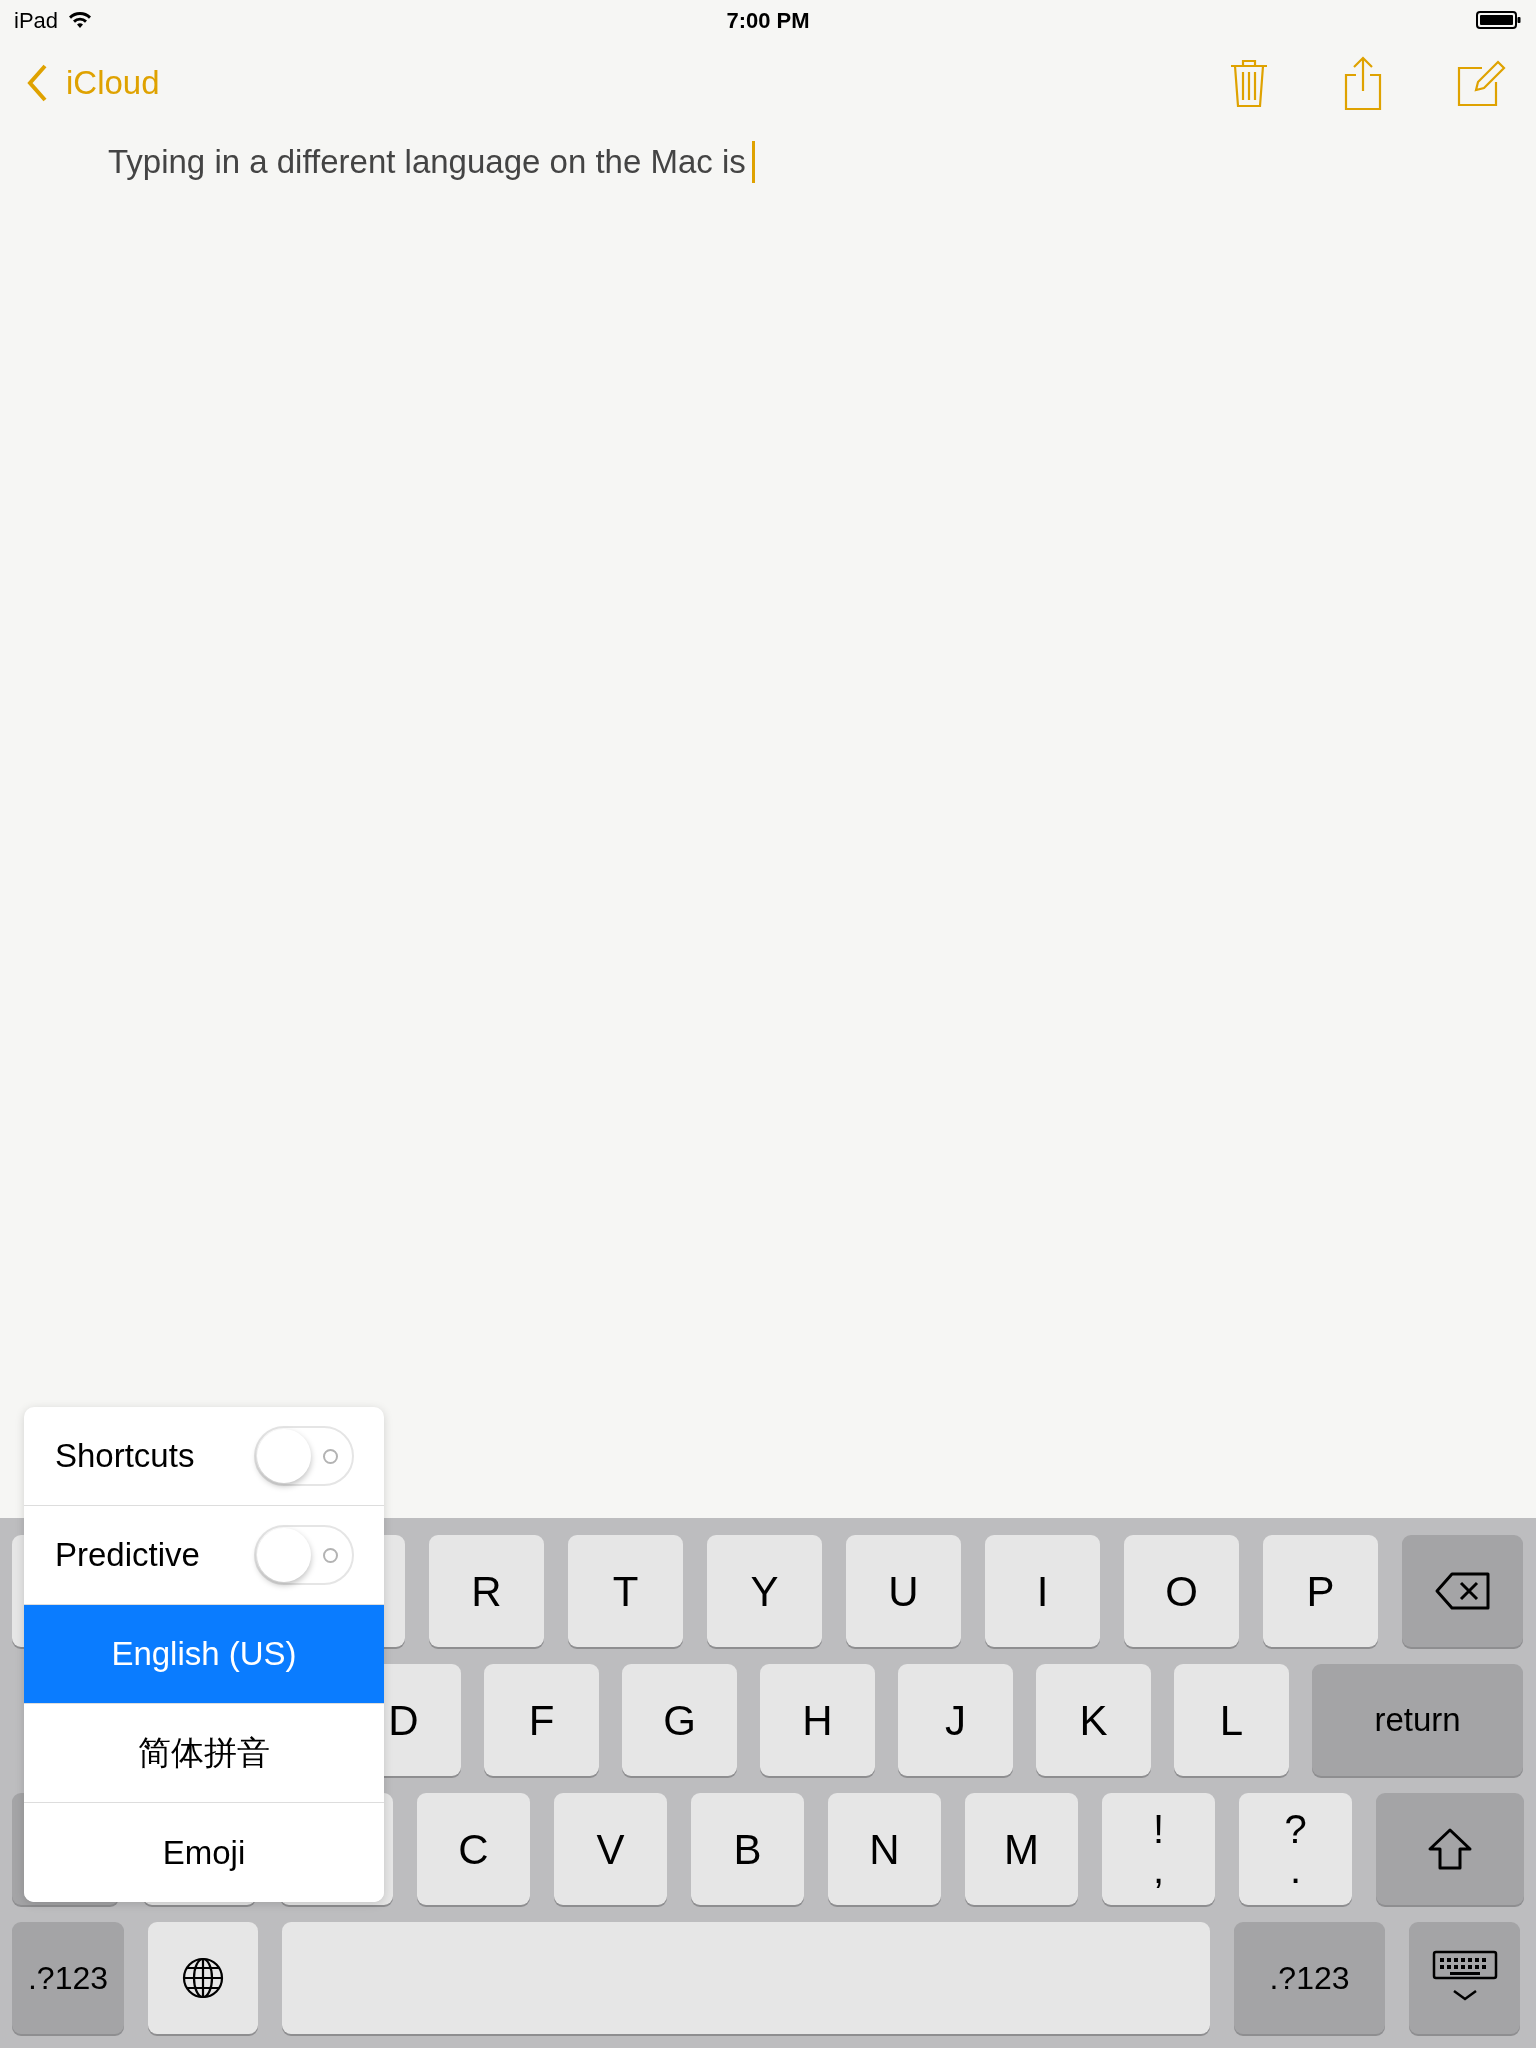  I want to click on keyboard-key: ? ., so click(1295, 1849).